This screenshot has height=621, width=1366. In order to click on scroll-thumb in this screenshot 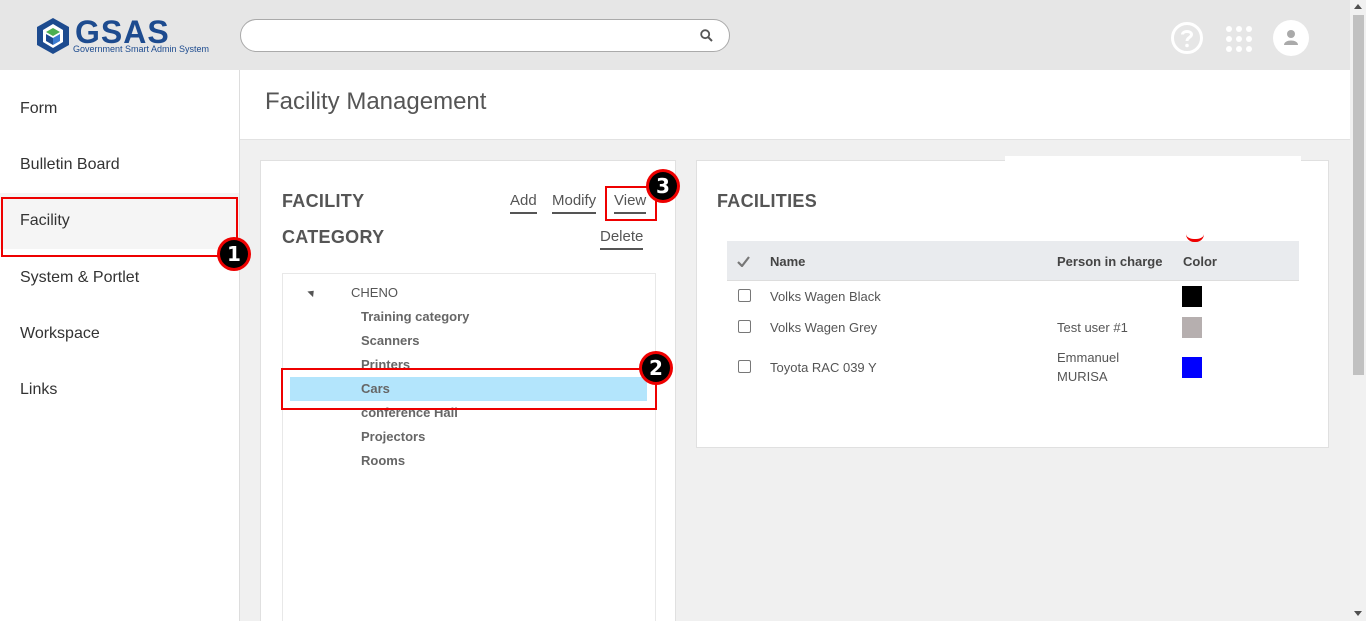, I will do `click(1358, 195)`.